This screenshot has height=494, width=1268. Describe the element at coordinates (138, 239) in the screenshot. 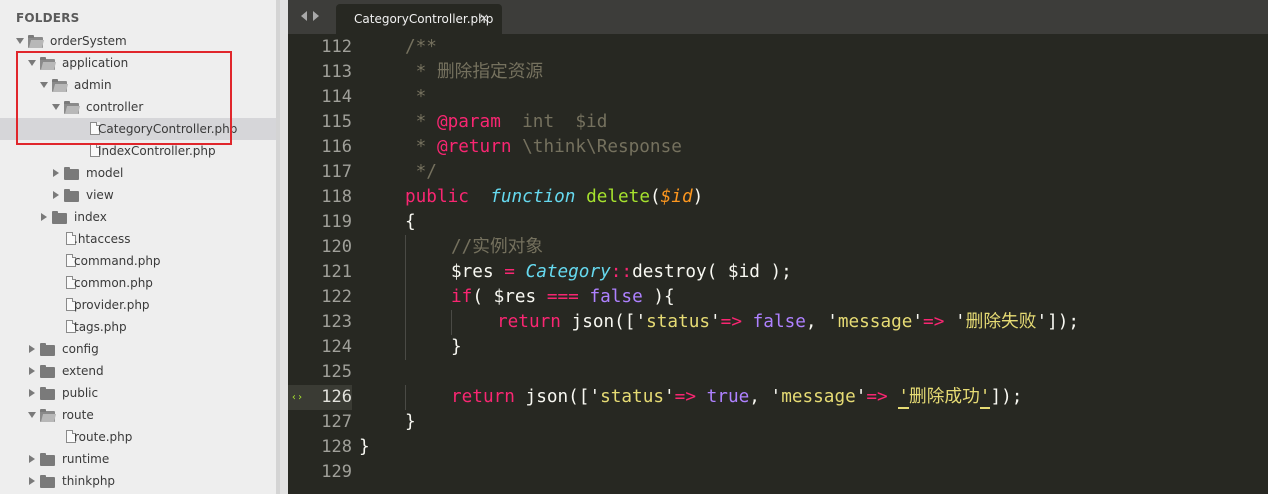

I see `file-item: .htaccess` at that location.